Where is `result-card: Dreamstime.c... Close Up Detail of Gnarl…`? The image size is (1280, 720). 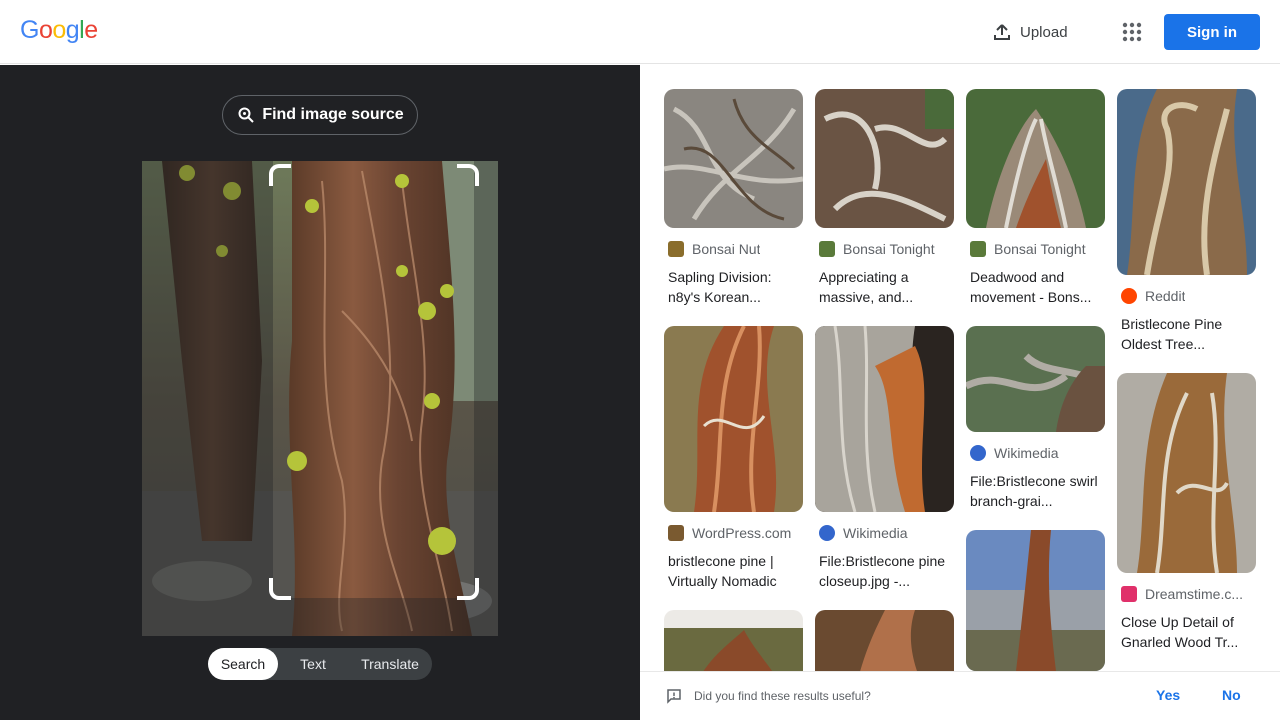 result-card: Dreamstime.c... Close Up Detail of Gnarl… is located at coordinates (1186, 512).